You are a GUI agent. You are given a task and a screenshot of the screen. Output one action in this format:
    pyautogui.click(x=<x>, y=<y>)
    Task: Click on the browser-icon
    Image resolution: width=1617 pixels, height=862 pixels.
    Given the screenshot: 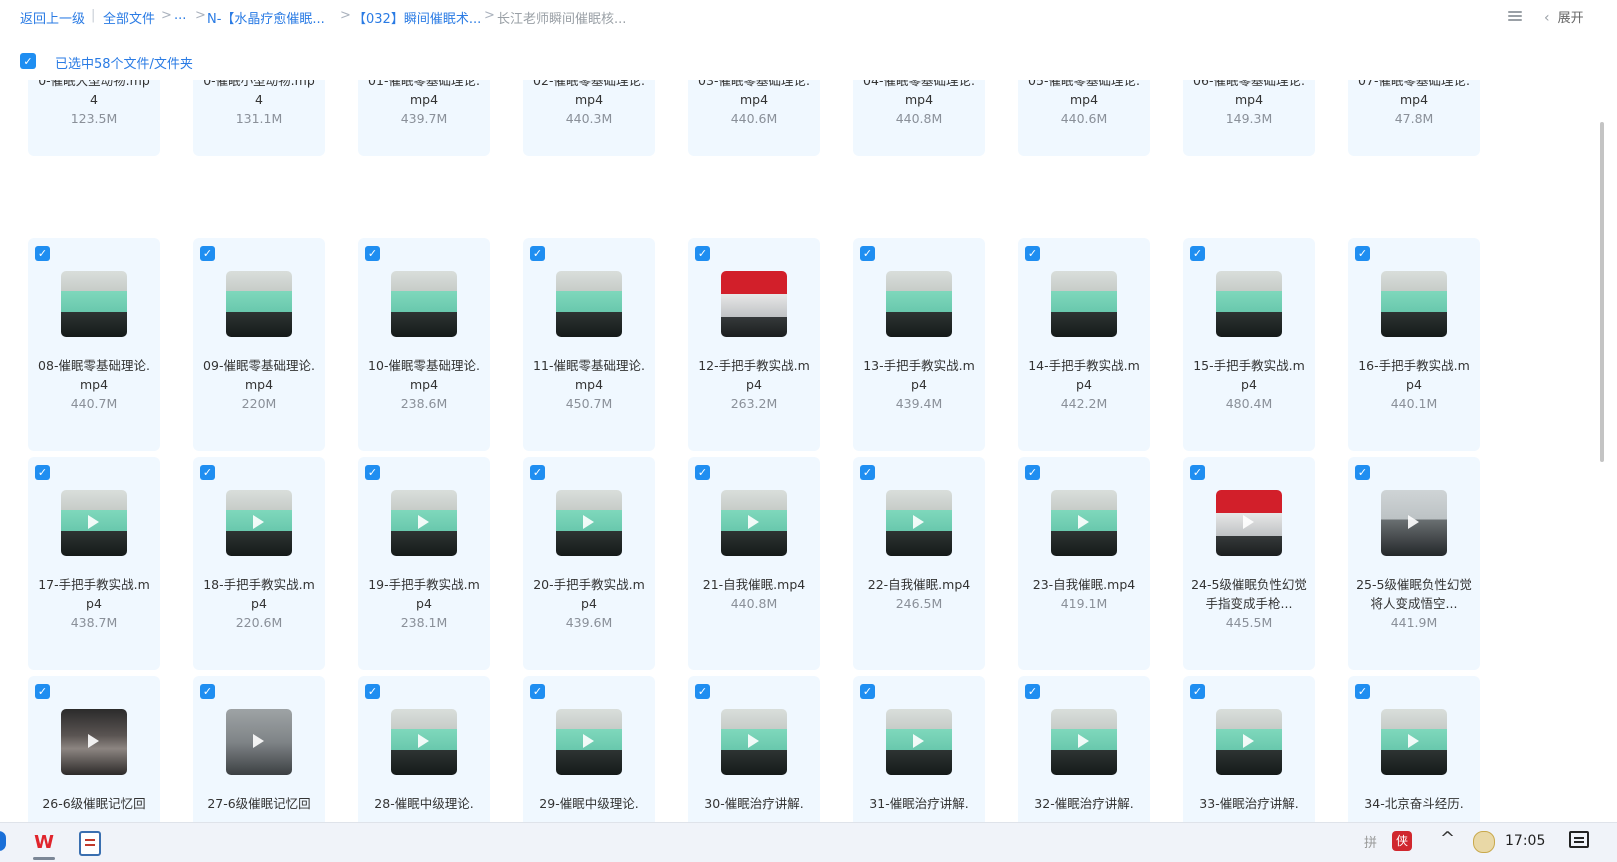 What is the action you would take?
    pyautogui.click(x=3, y=841)
    